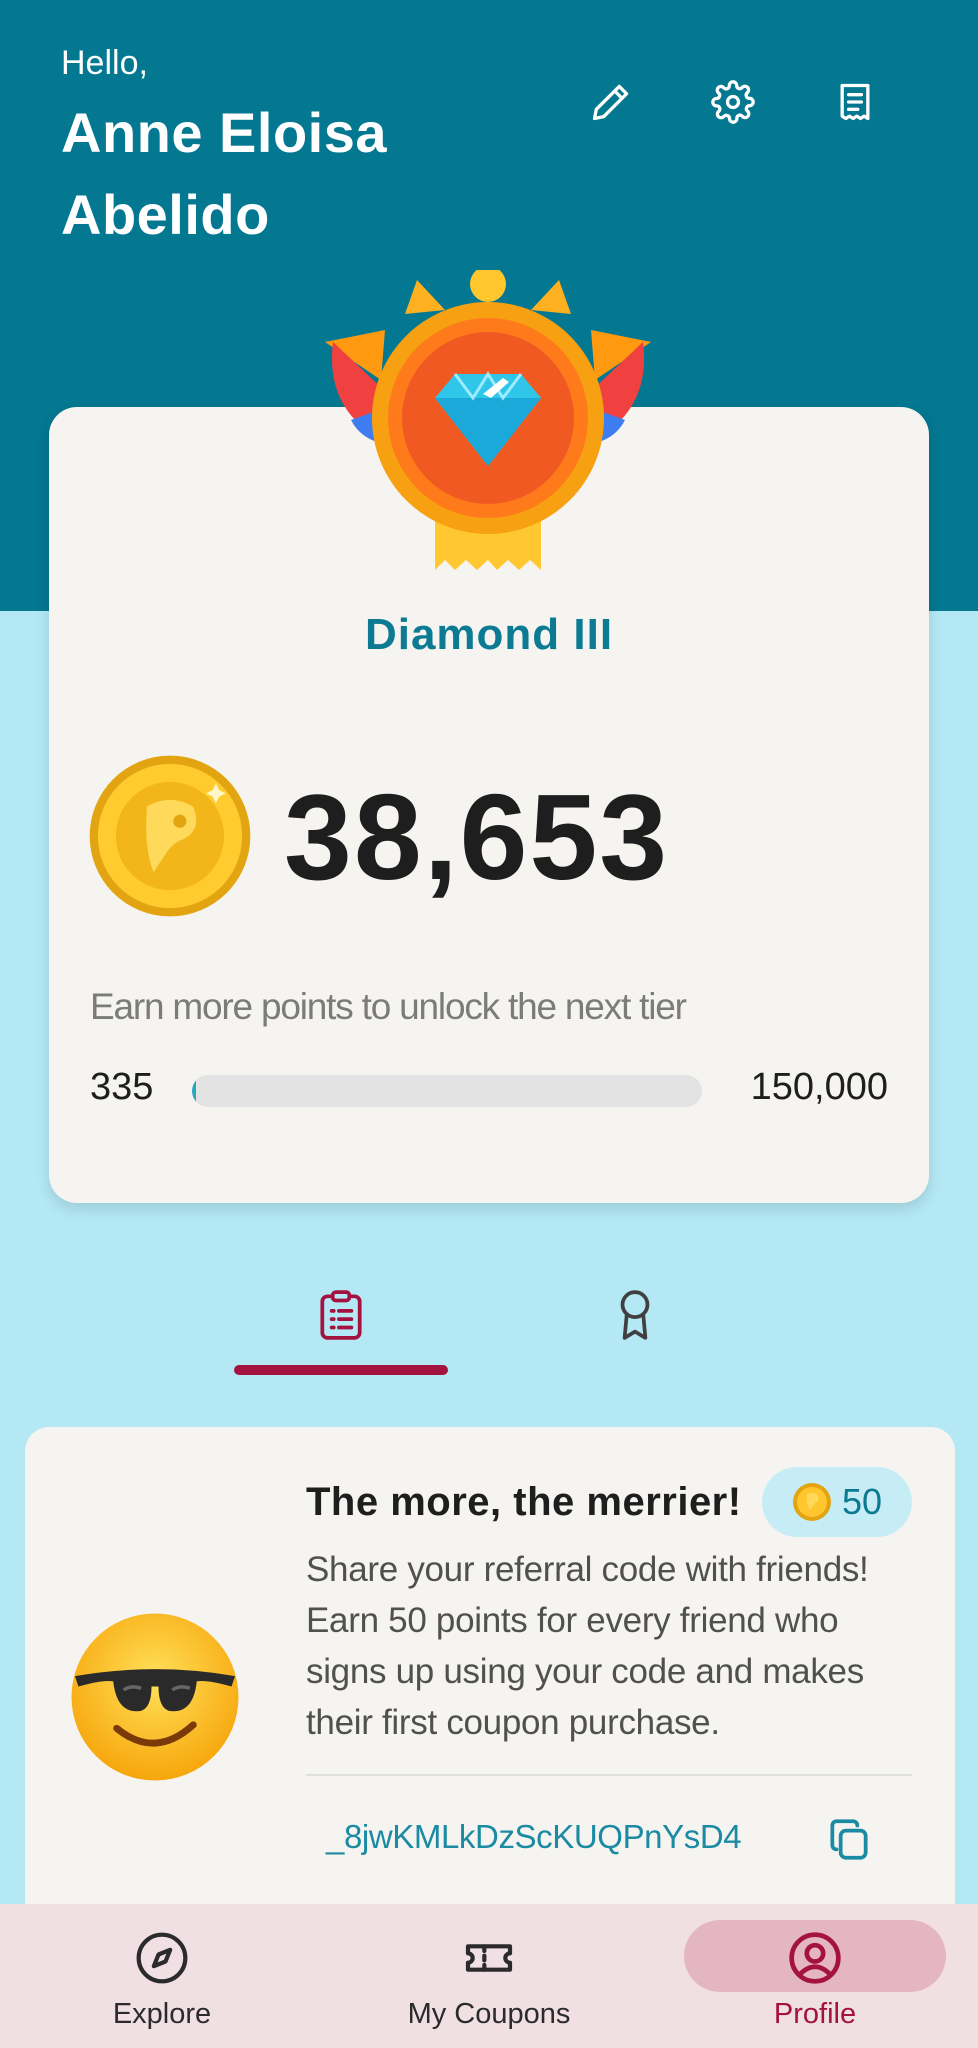  I want to click on divider, so click(609, 1775).